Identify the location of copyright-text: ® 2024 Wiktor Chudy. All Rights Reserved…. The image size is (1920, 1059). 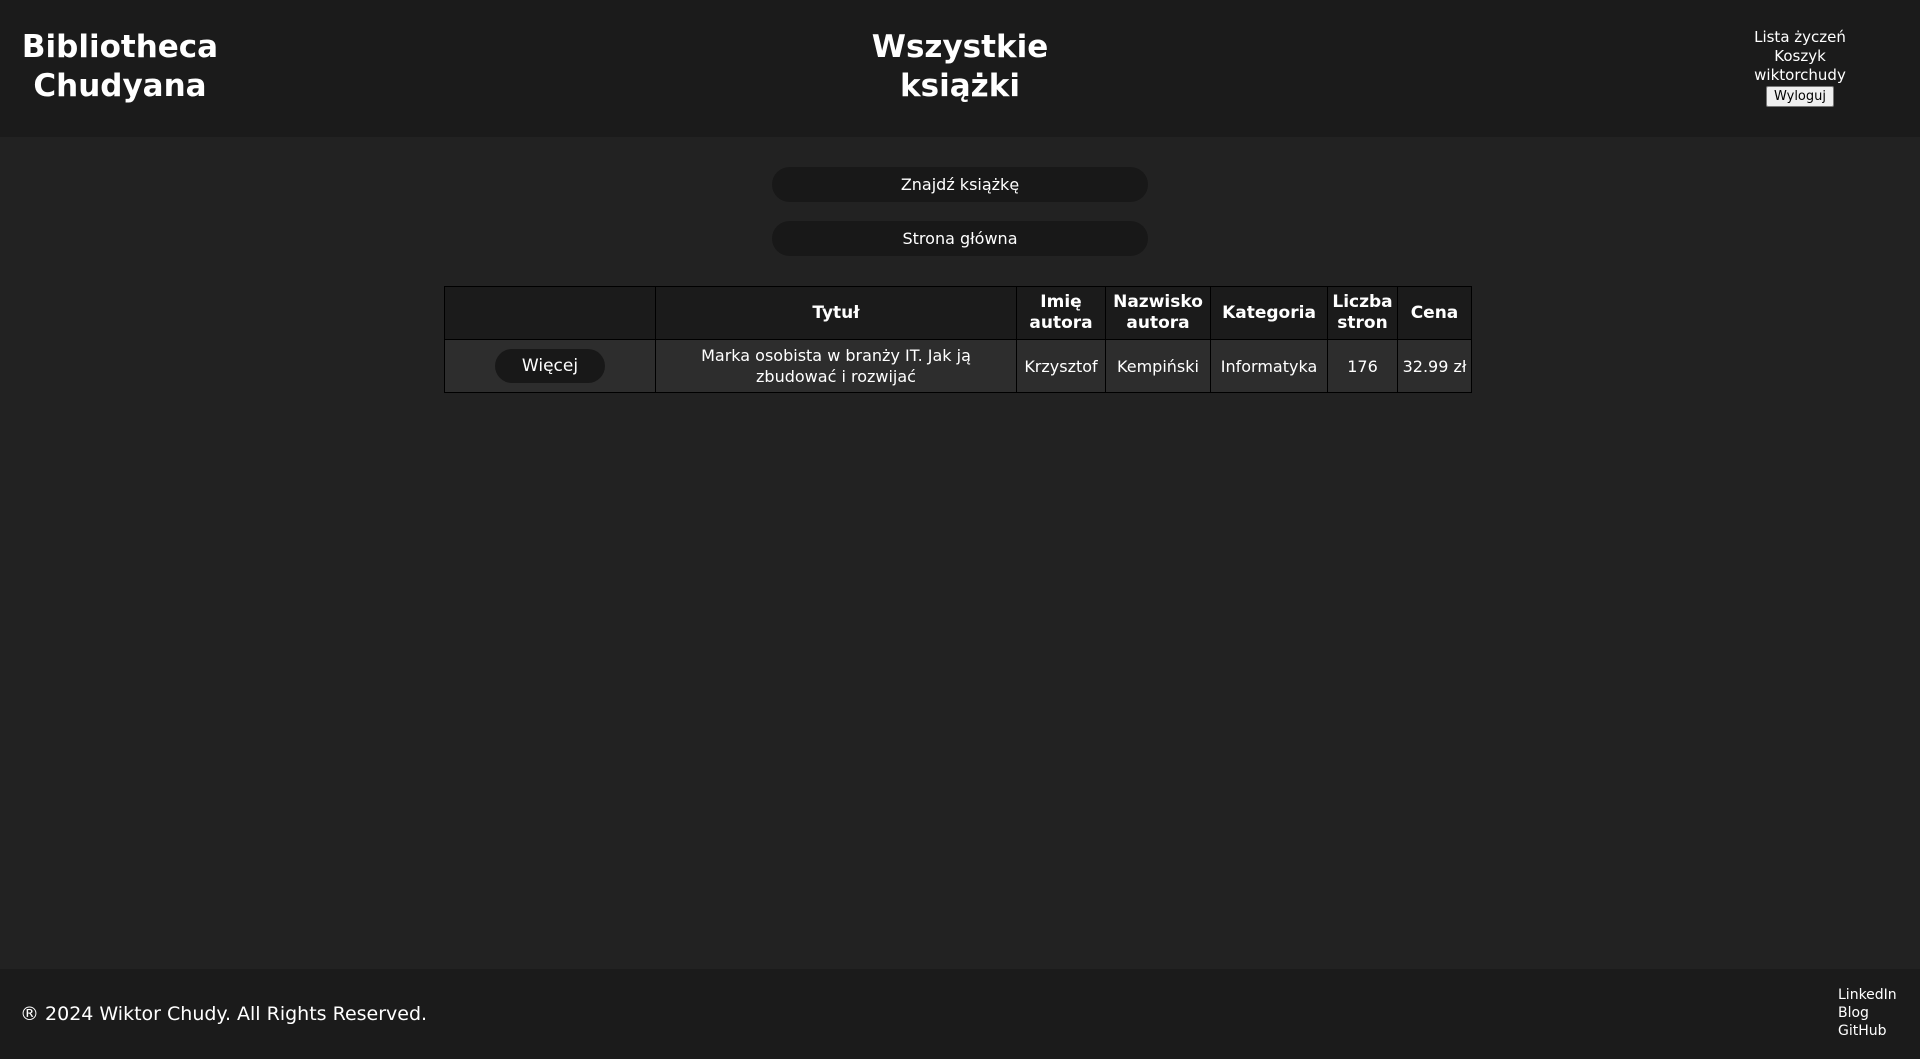
(224, 1014).